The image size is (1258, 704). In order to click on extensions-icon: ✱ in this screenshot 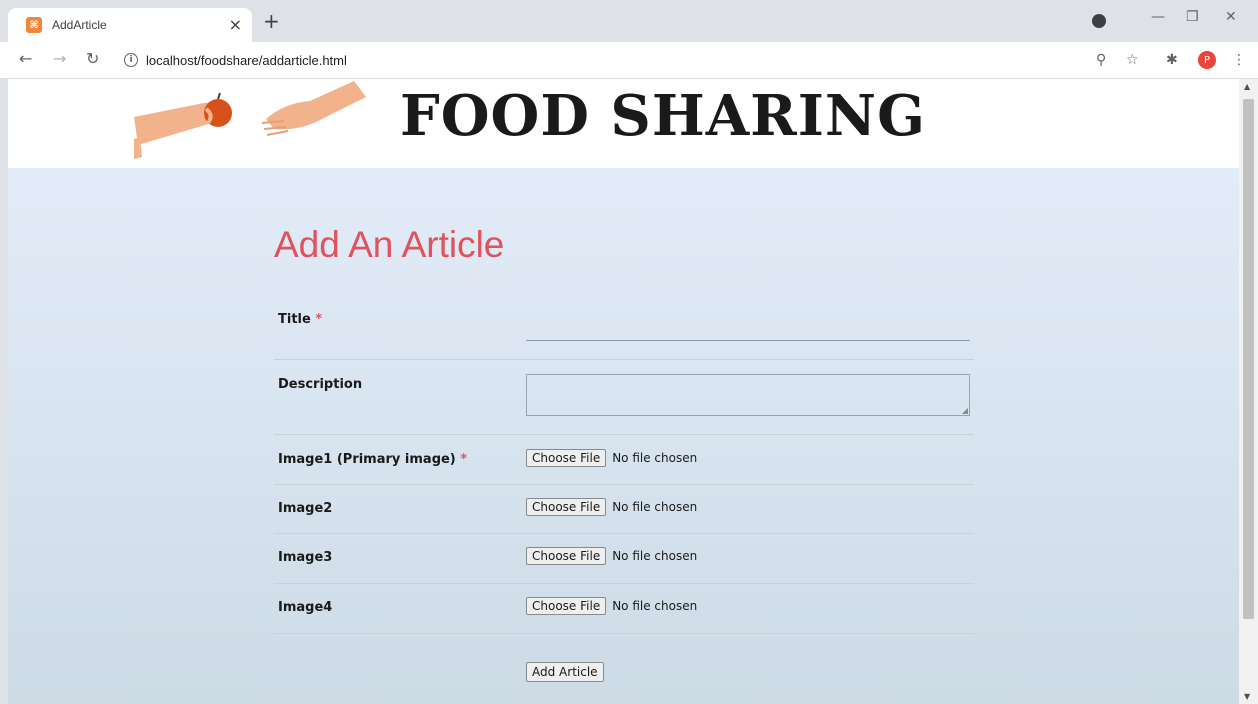, I will do `click(1172, 60)`.